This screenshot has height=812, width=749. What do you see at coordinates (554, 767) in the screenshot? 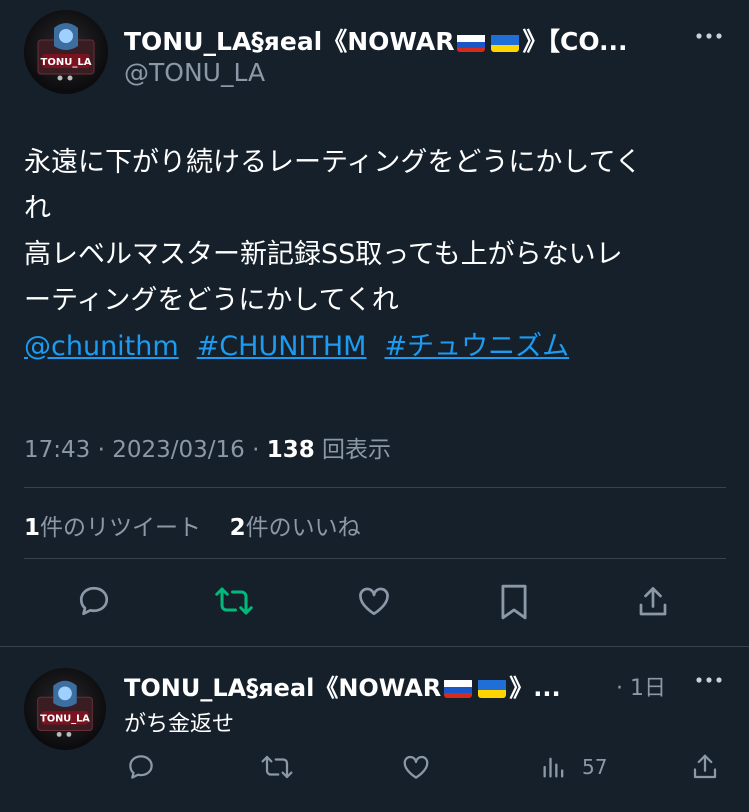
I see `analytics-icon` at bounding box center [554, 767].